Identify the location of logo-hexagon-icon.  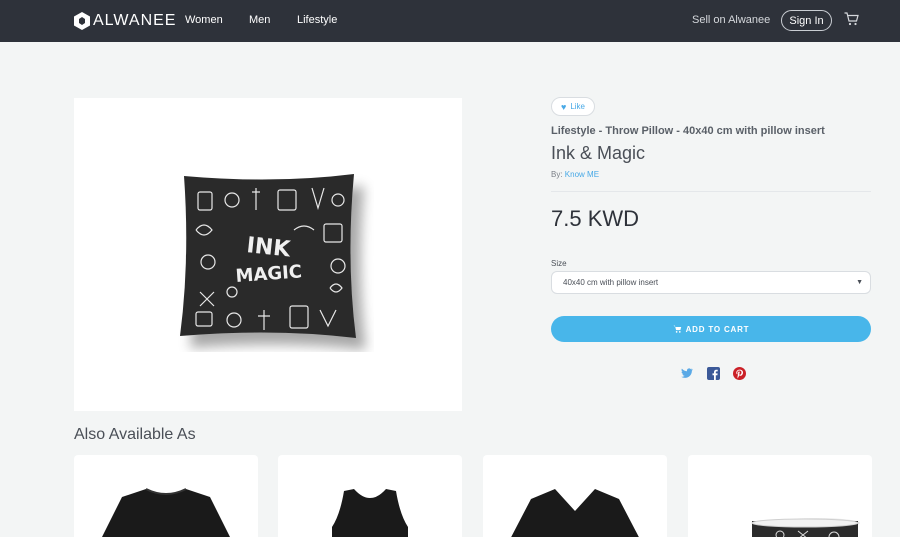
(82, 21).